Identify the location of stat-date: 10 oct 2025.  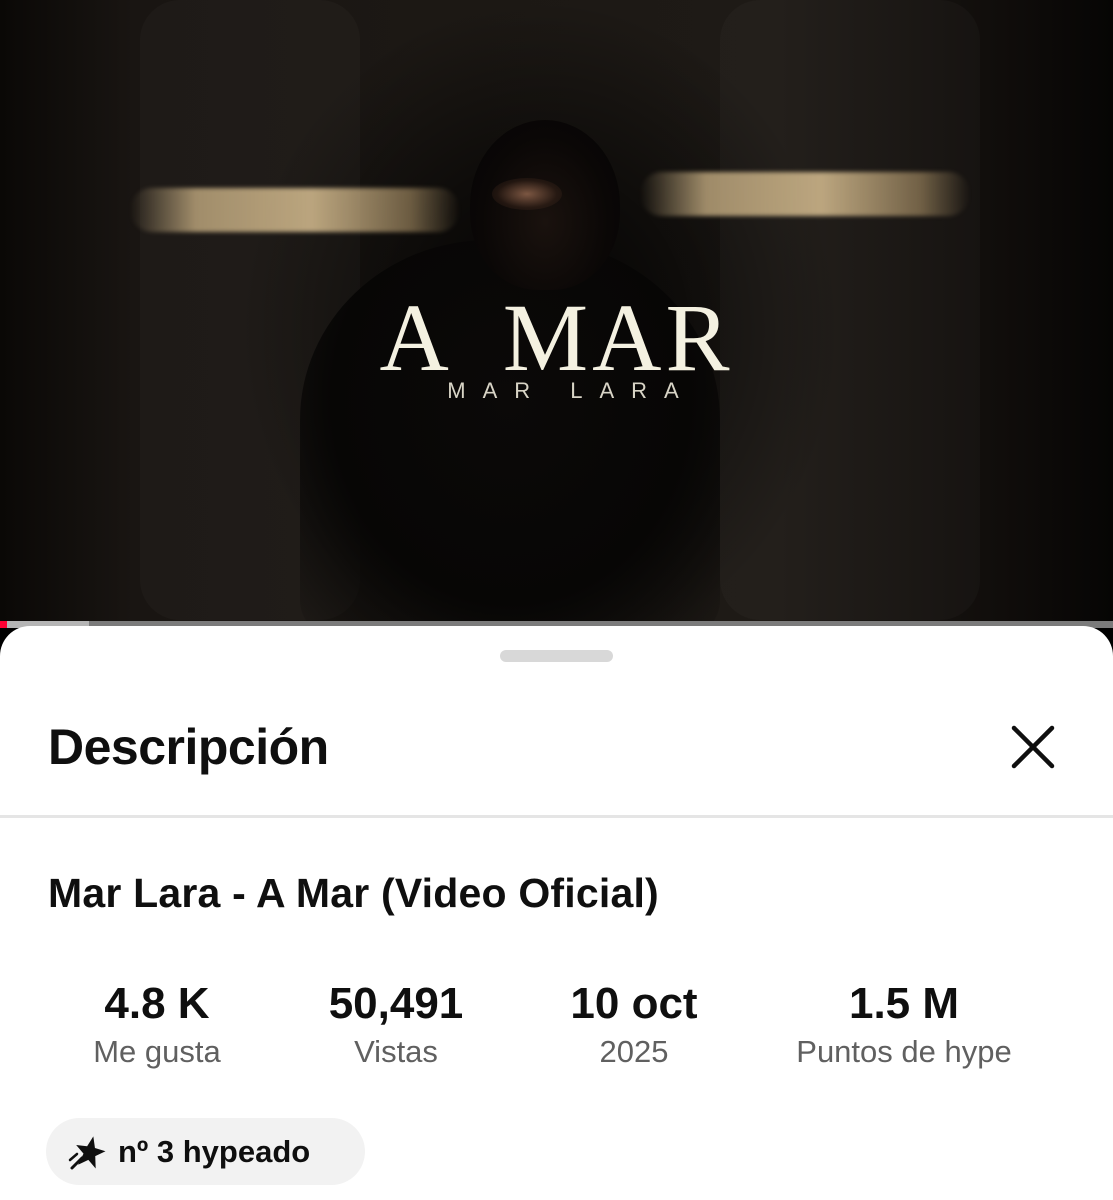
(634, 1026).